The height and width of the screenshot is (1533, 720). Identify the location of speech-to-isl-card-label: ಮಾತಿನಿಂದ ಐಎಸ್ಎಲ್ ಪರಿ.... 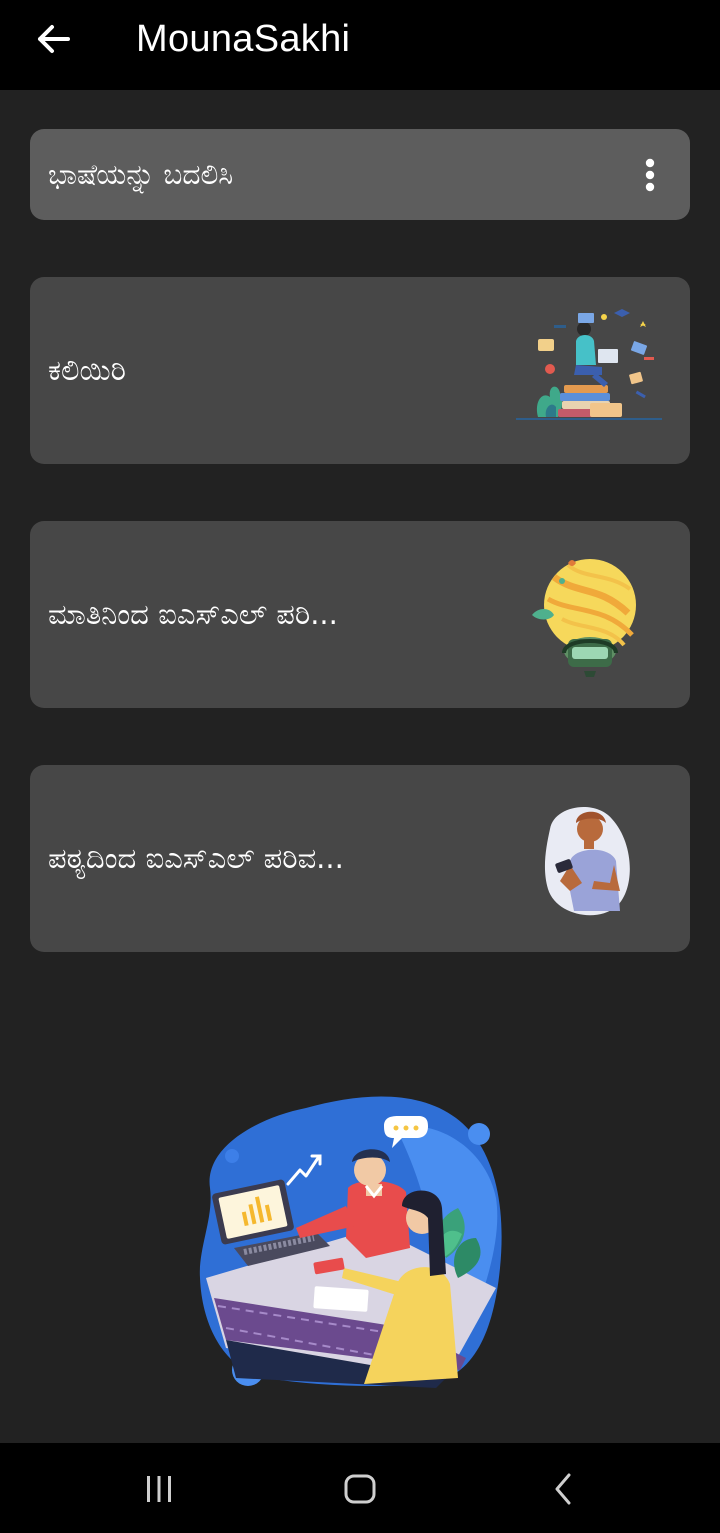
(193, 614).